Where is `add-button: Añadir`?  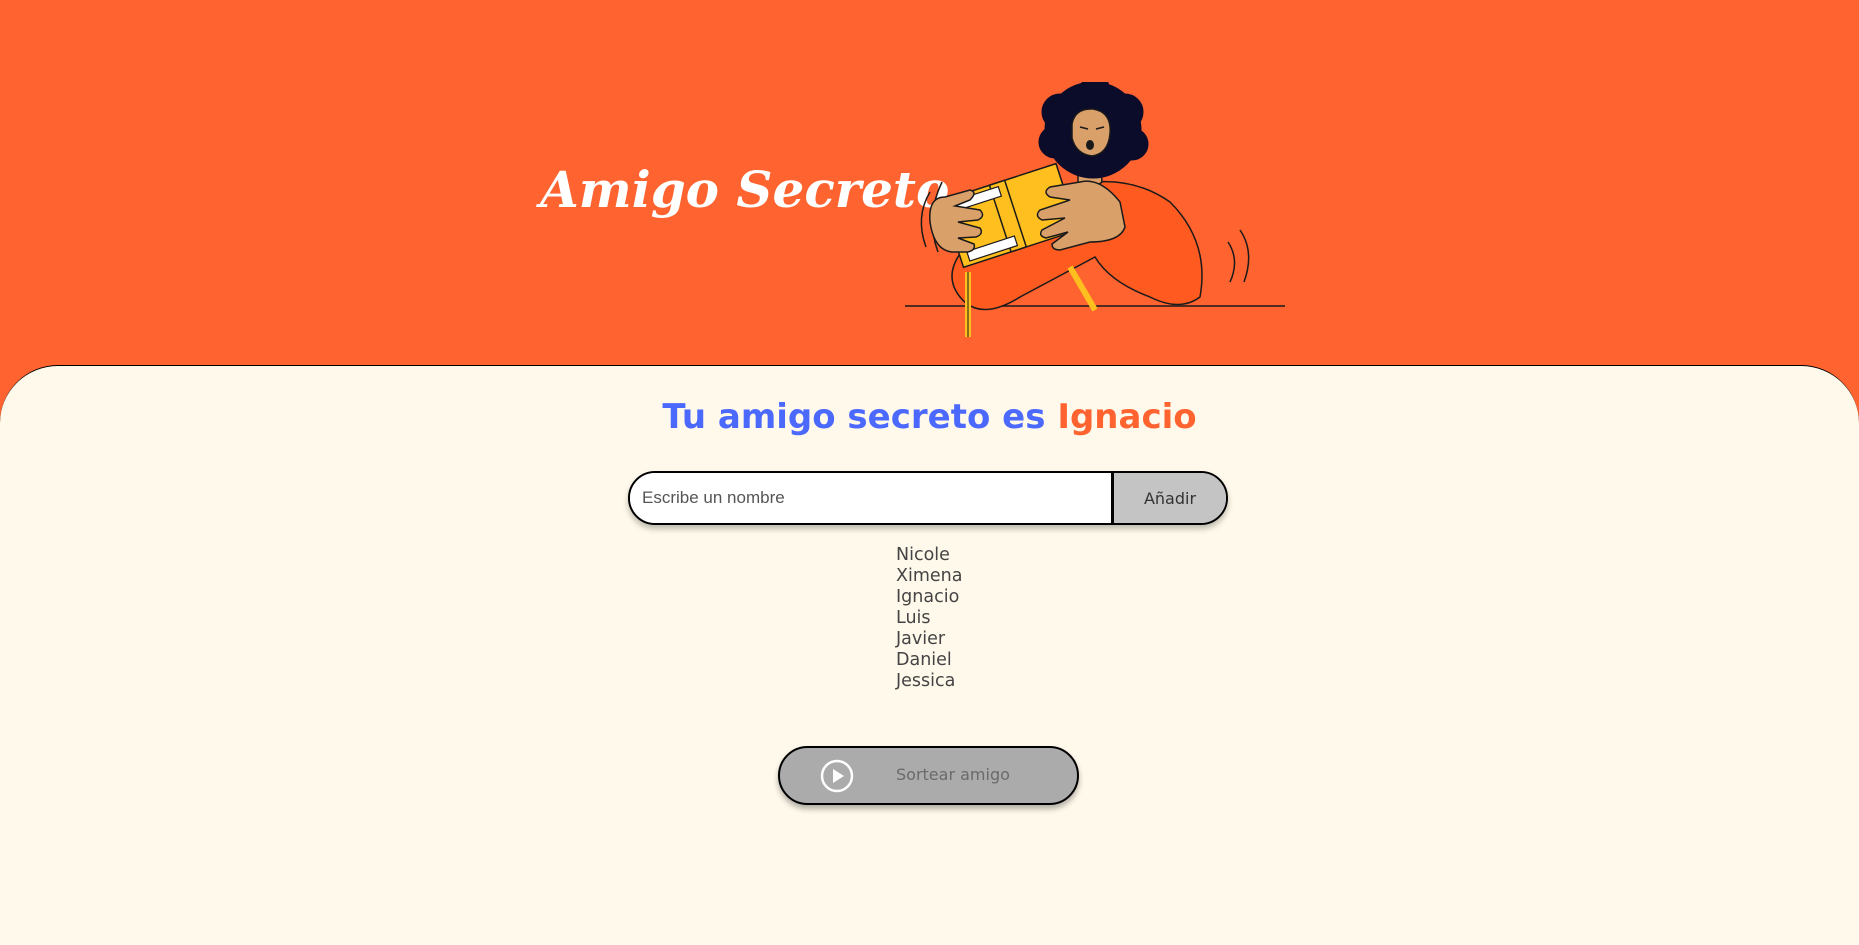 add-button: Añadir is located at coordinates (1170, 498).